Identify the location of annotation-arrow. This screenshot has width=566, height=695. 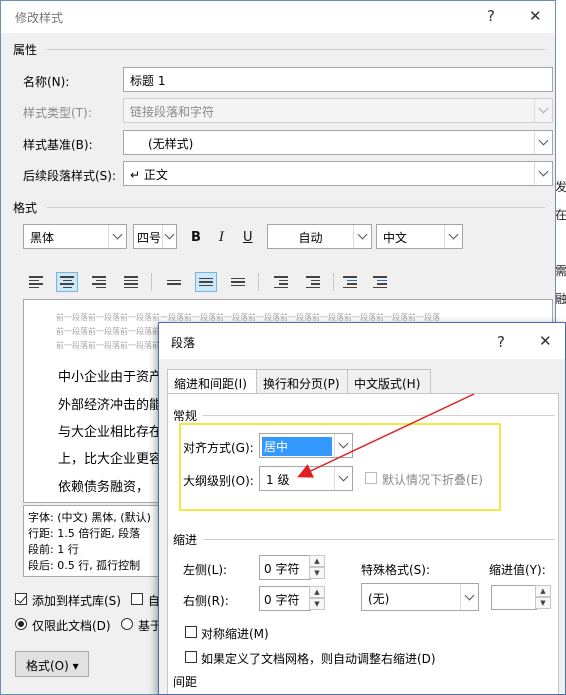
(386, 435).